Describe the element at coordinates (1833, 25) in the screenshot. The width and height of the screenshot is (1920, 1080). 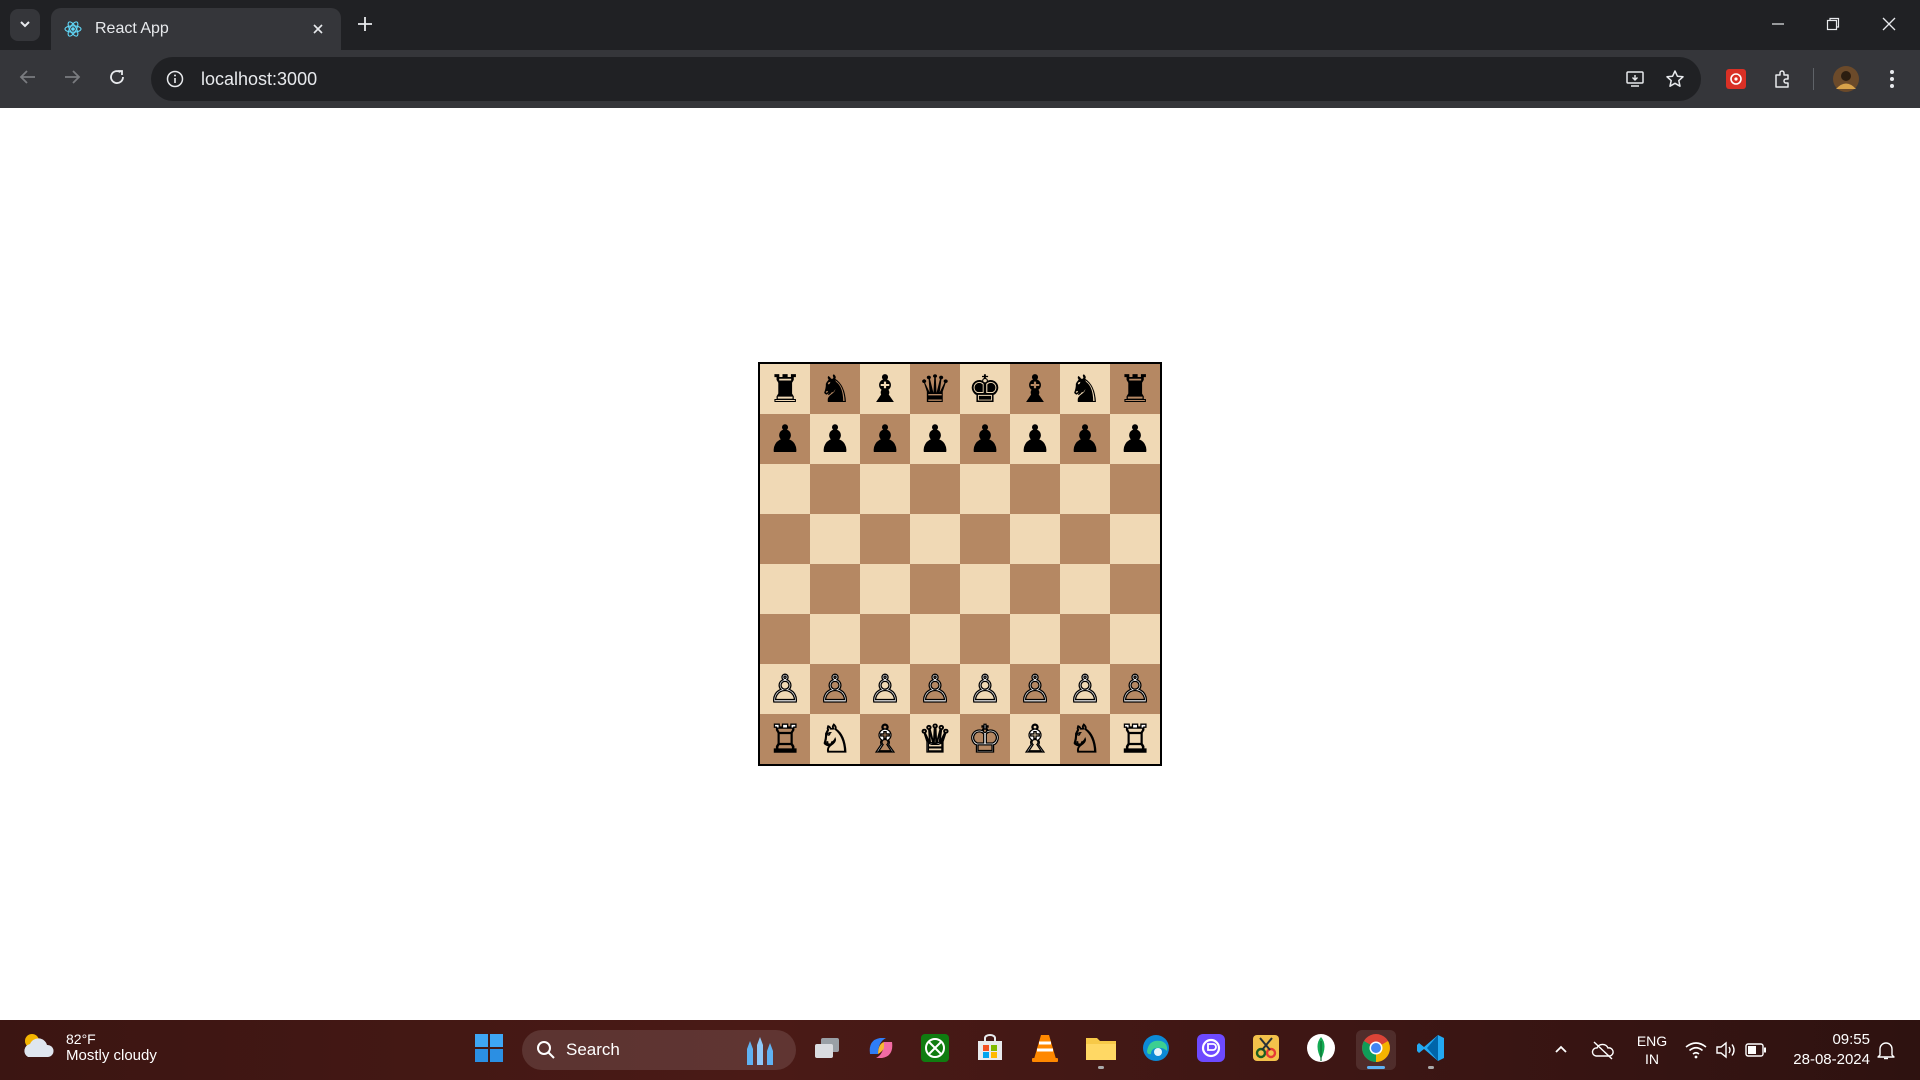
I see `restore-button` at that location.